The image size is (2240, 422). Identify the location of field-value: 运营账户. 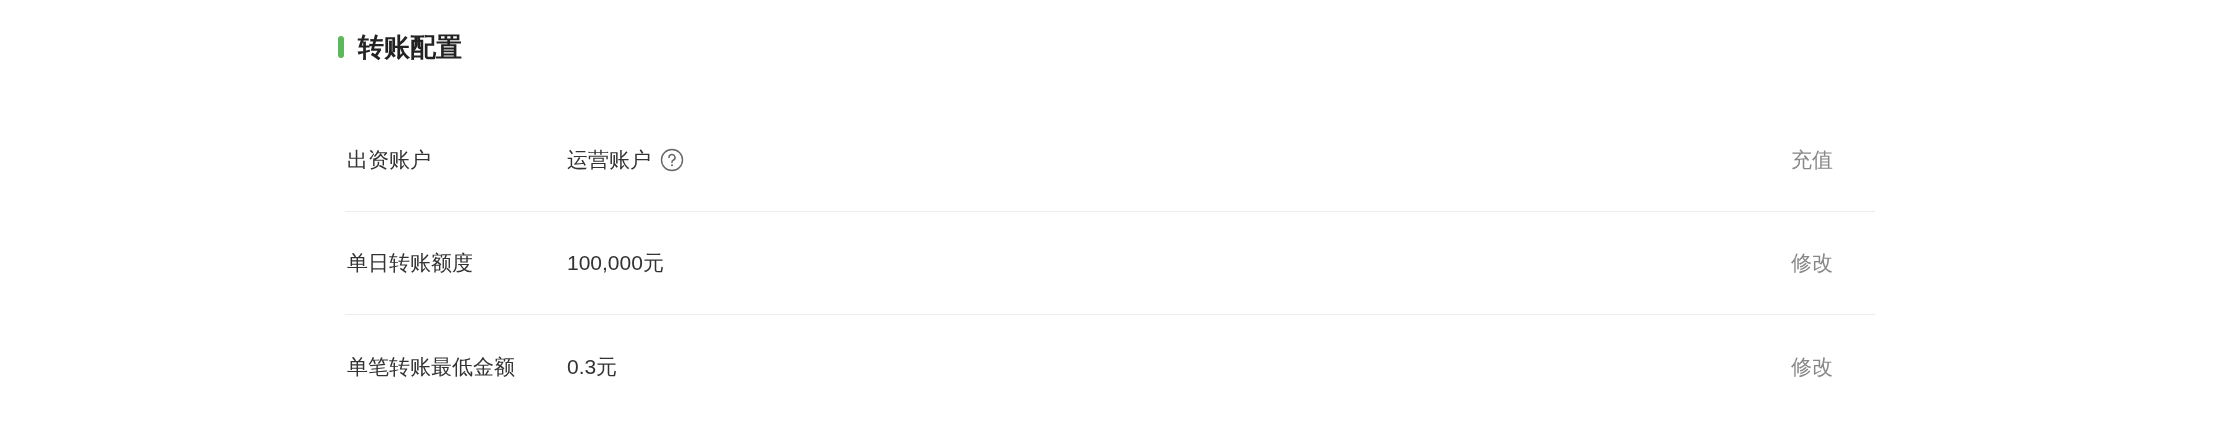
(609, 160).